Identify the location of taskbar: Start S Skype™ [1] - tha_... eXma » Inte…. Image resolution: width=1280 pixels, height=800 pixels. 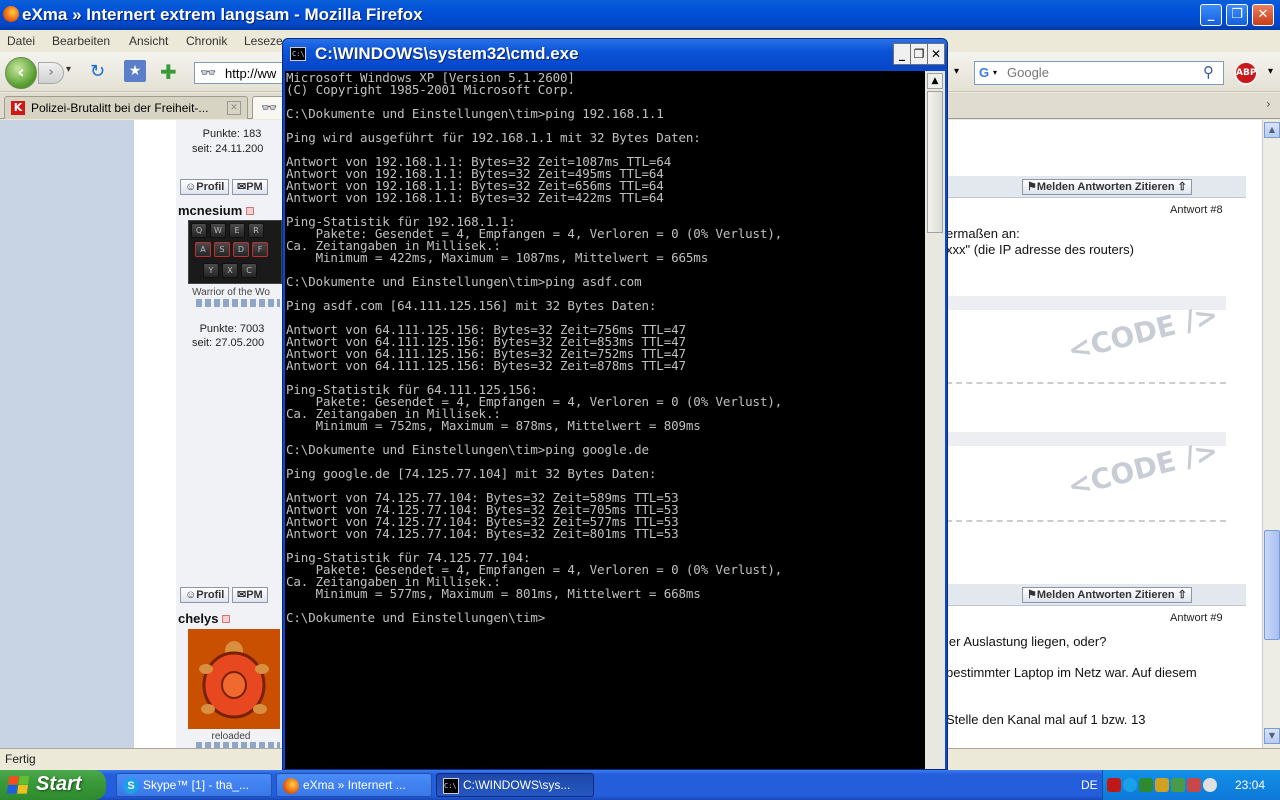
(640, 785).